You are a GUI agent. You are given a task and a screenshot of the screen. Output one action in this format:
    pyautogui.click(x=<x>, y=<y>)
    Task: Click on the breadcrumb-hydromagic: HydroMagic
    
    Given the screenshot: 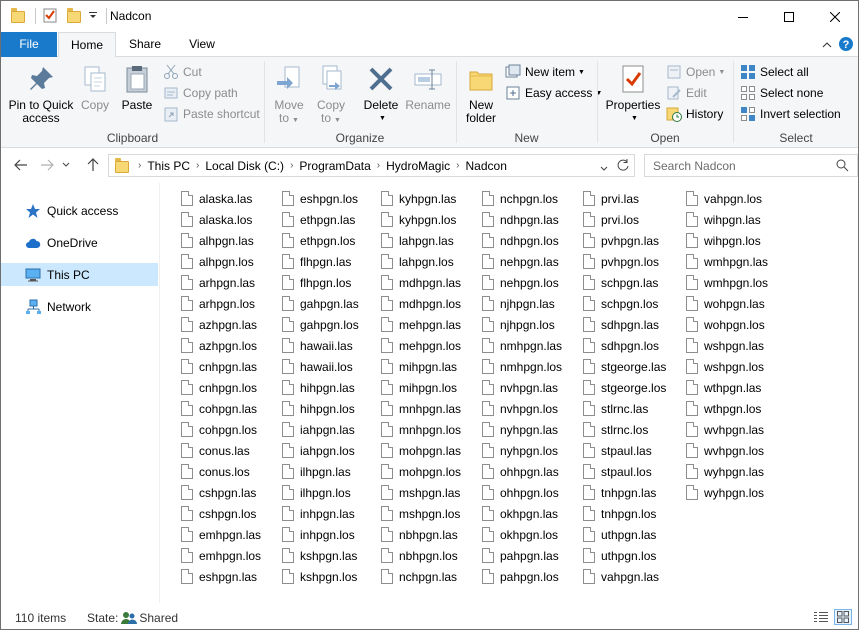 What is the action you would take?
    pyautogui.click(x=418, y=166)
    